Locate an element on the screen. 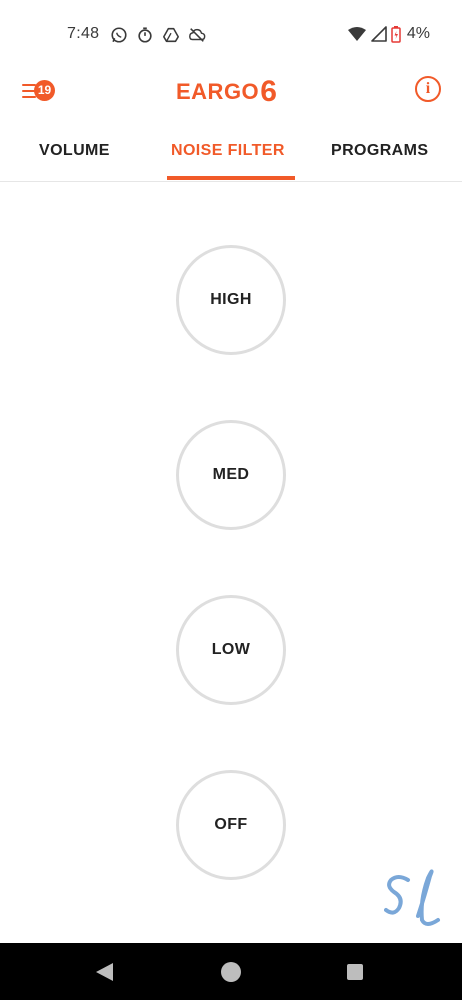 The width and height of the screenshot is (462, 1000). status-bar: 7:48 4% is located at coordinates (231, 35).